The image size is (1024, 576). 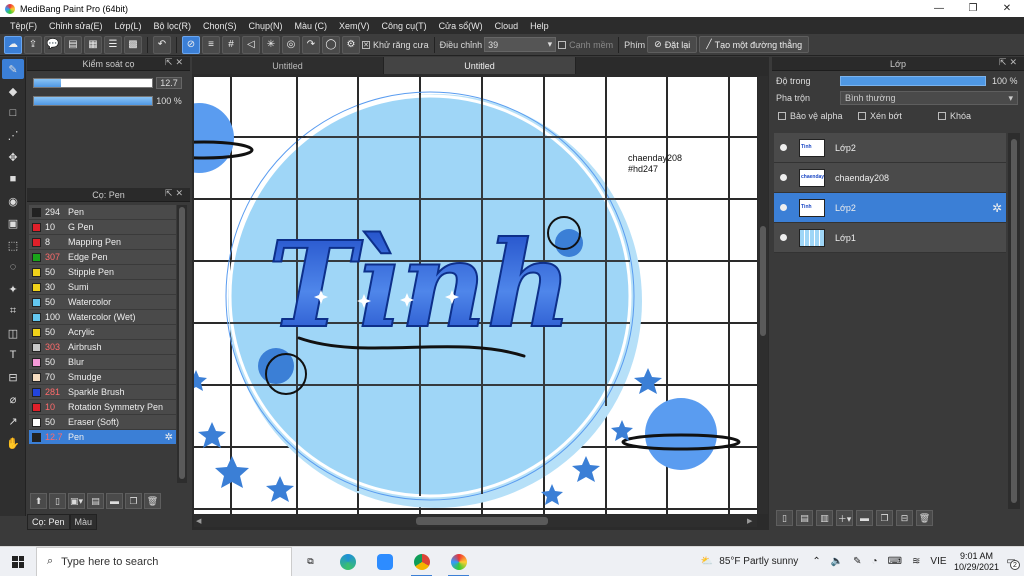 What do you see at coordinates (13, 201) in the screenshot?
I see `bucket-tool-icon: ◉` at bounding box center [13, 201].